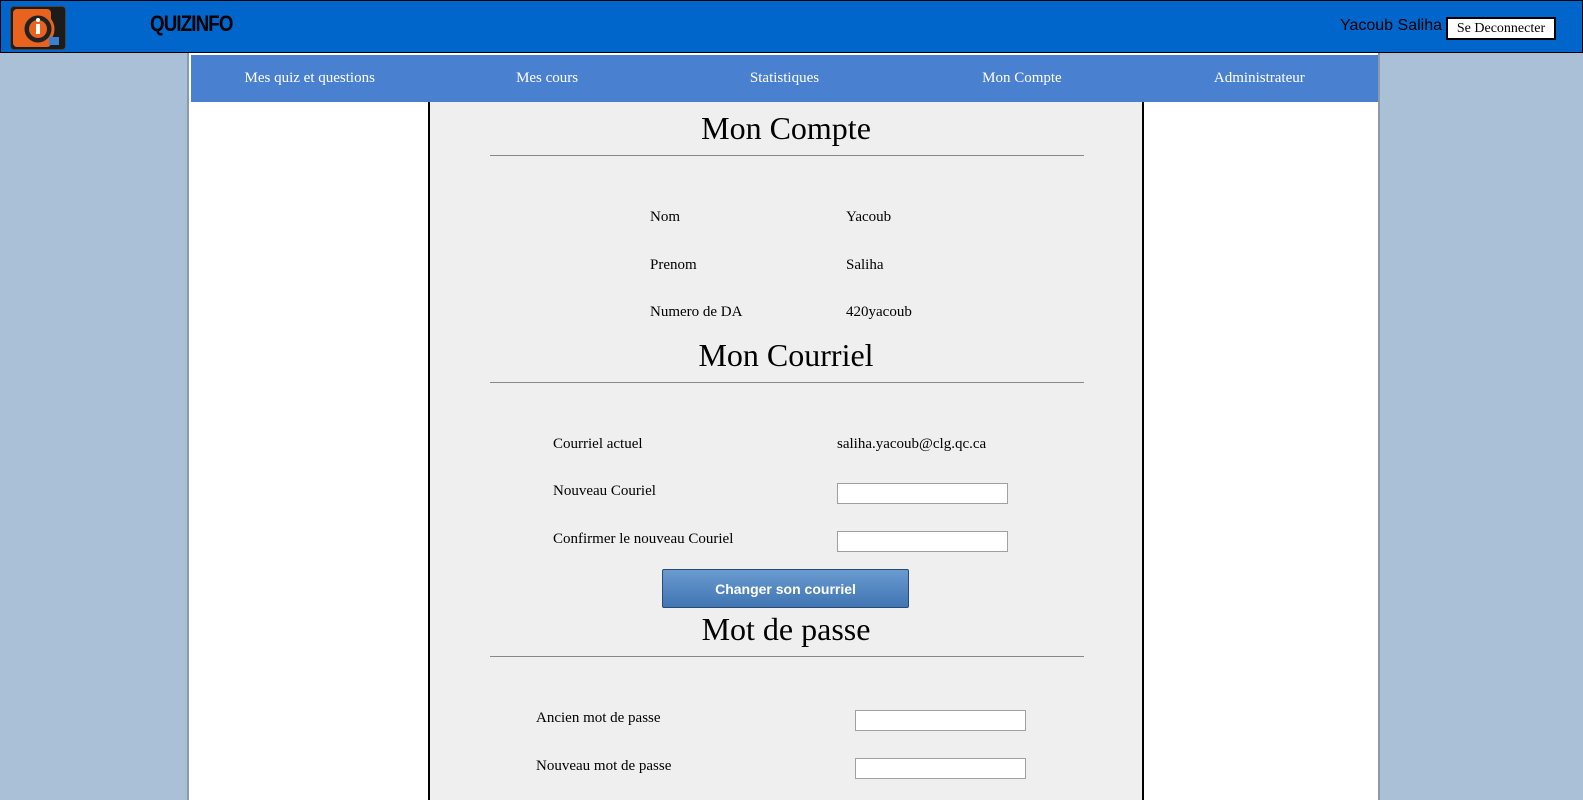  What do you see at coordinates (696, 312) in the screenshot?
I see `numero-da-label: Numero de DA` at bounding box center [696, 312].